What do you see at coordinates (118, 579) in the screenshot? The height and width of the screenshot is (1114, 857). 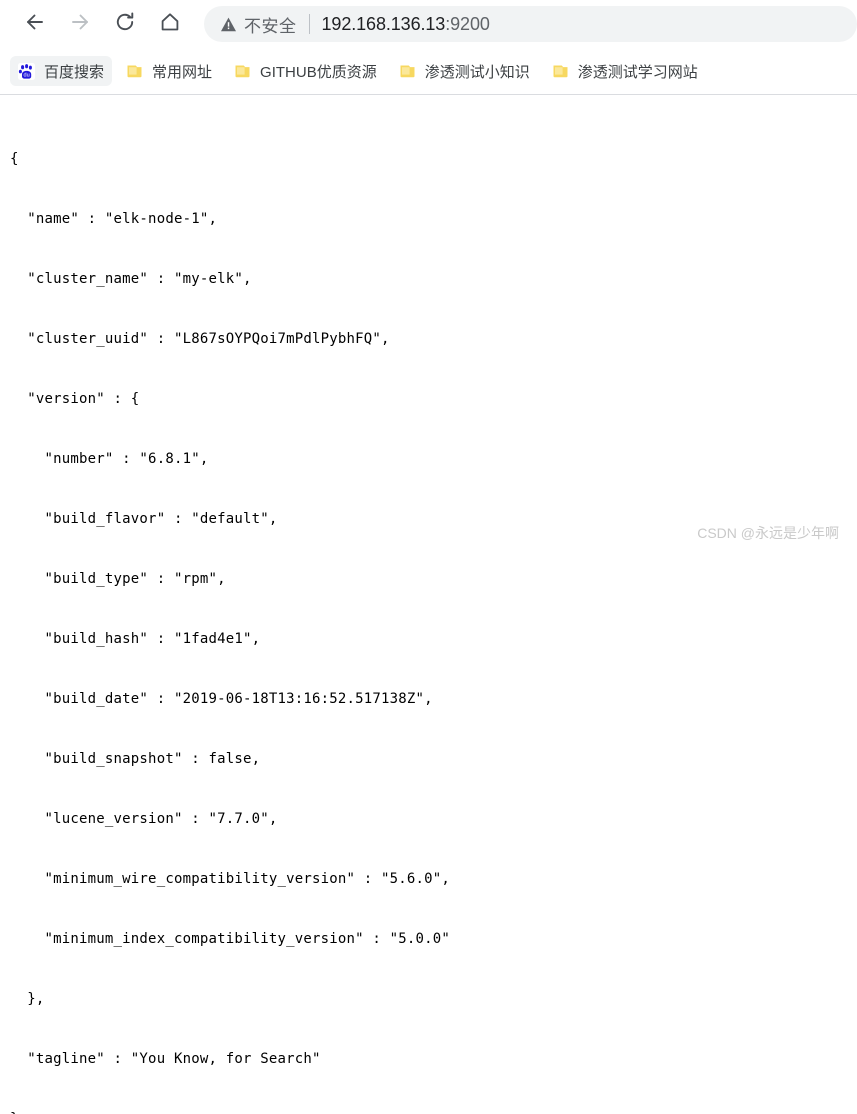 I see `json-line: "build_type" : "rpm",` at bounding box center [118, 579].